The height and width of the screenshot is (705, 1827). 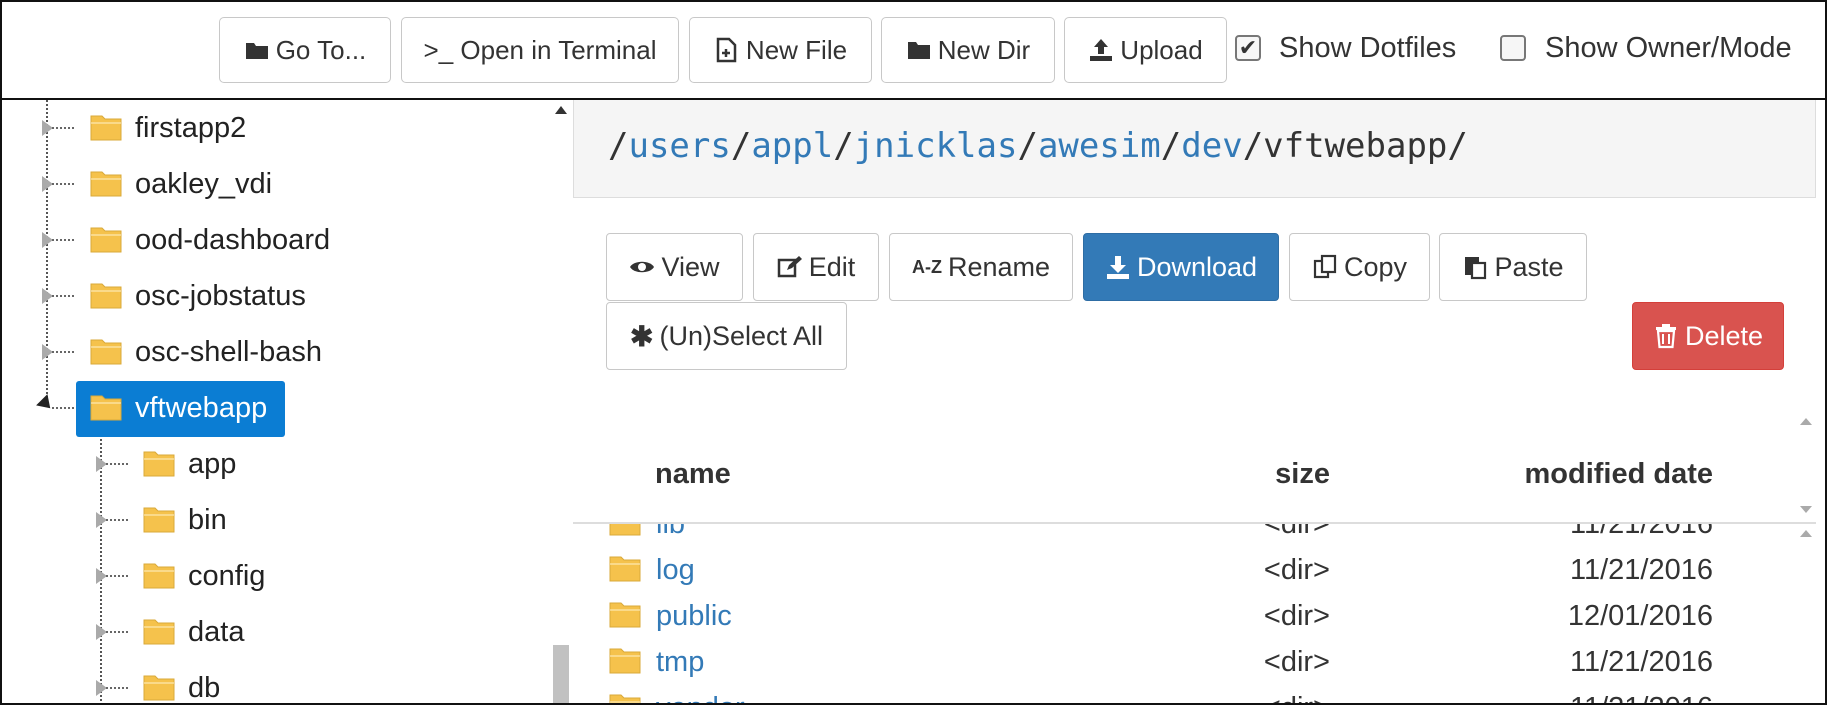 I want to click on file-plus-icon, so click(x=726, y=50).